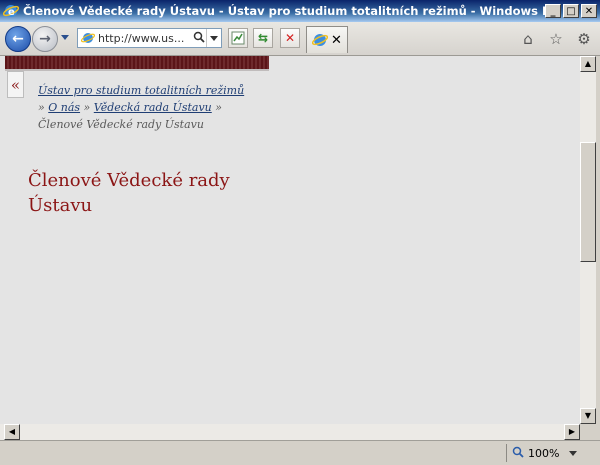 The image size is (600, 465). What do you see at coordinates (528, 39) in the screenshot?
I see `home-icon: ⌂` at bounding box center [528, 39].